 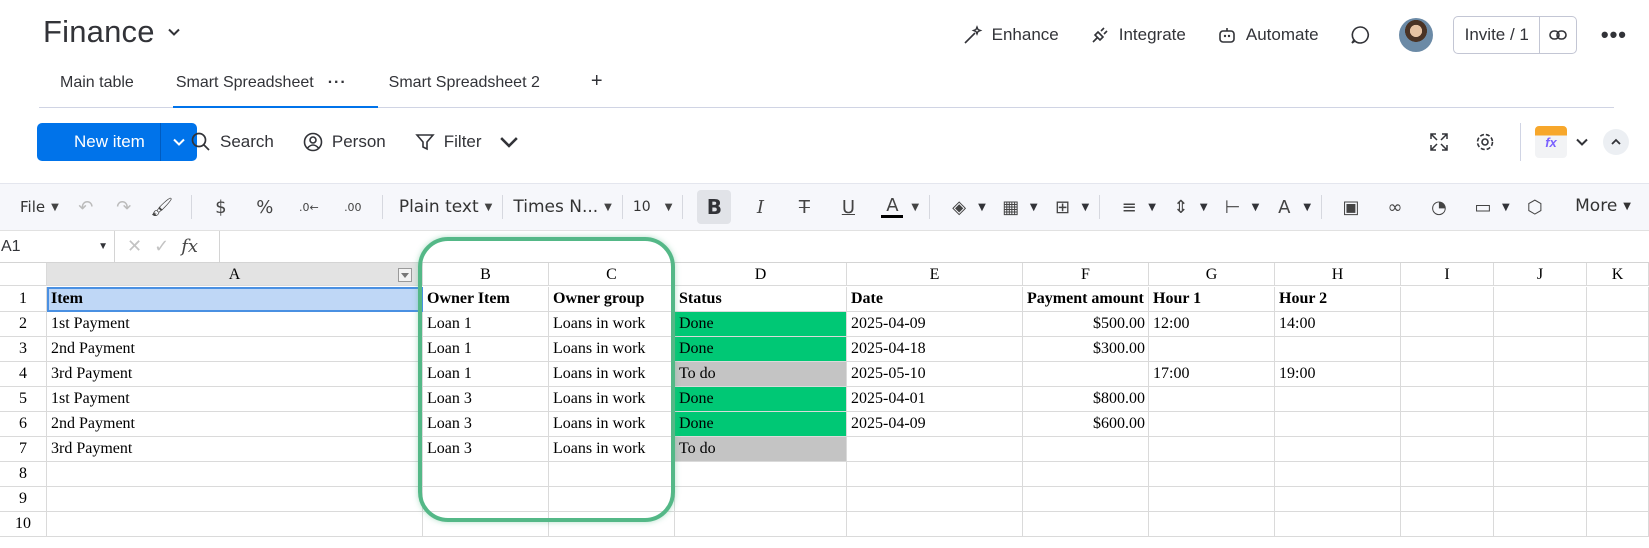 I want to click on tab-smart-spreadsheet: Smart Spreadsheet ···, so click(x=261, y=85).